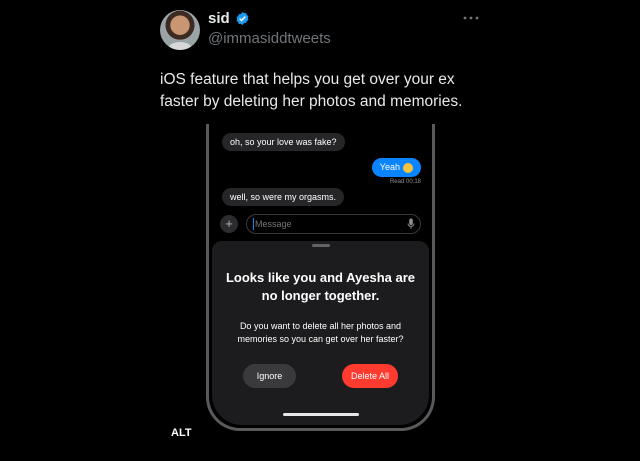 Image resolution: width=640 pixels, height=461 pixels. What do you see at coordinates (370, 376) in the screenshot?
I see `delete-all-button: Delete All` at bounding box center [370, 376].